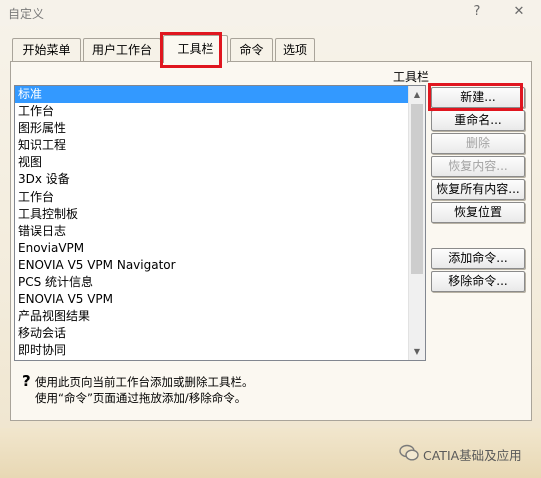  I want to click on help-button: ?, so click(477, 12).